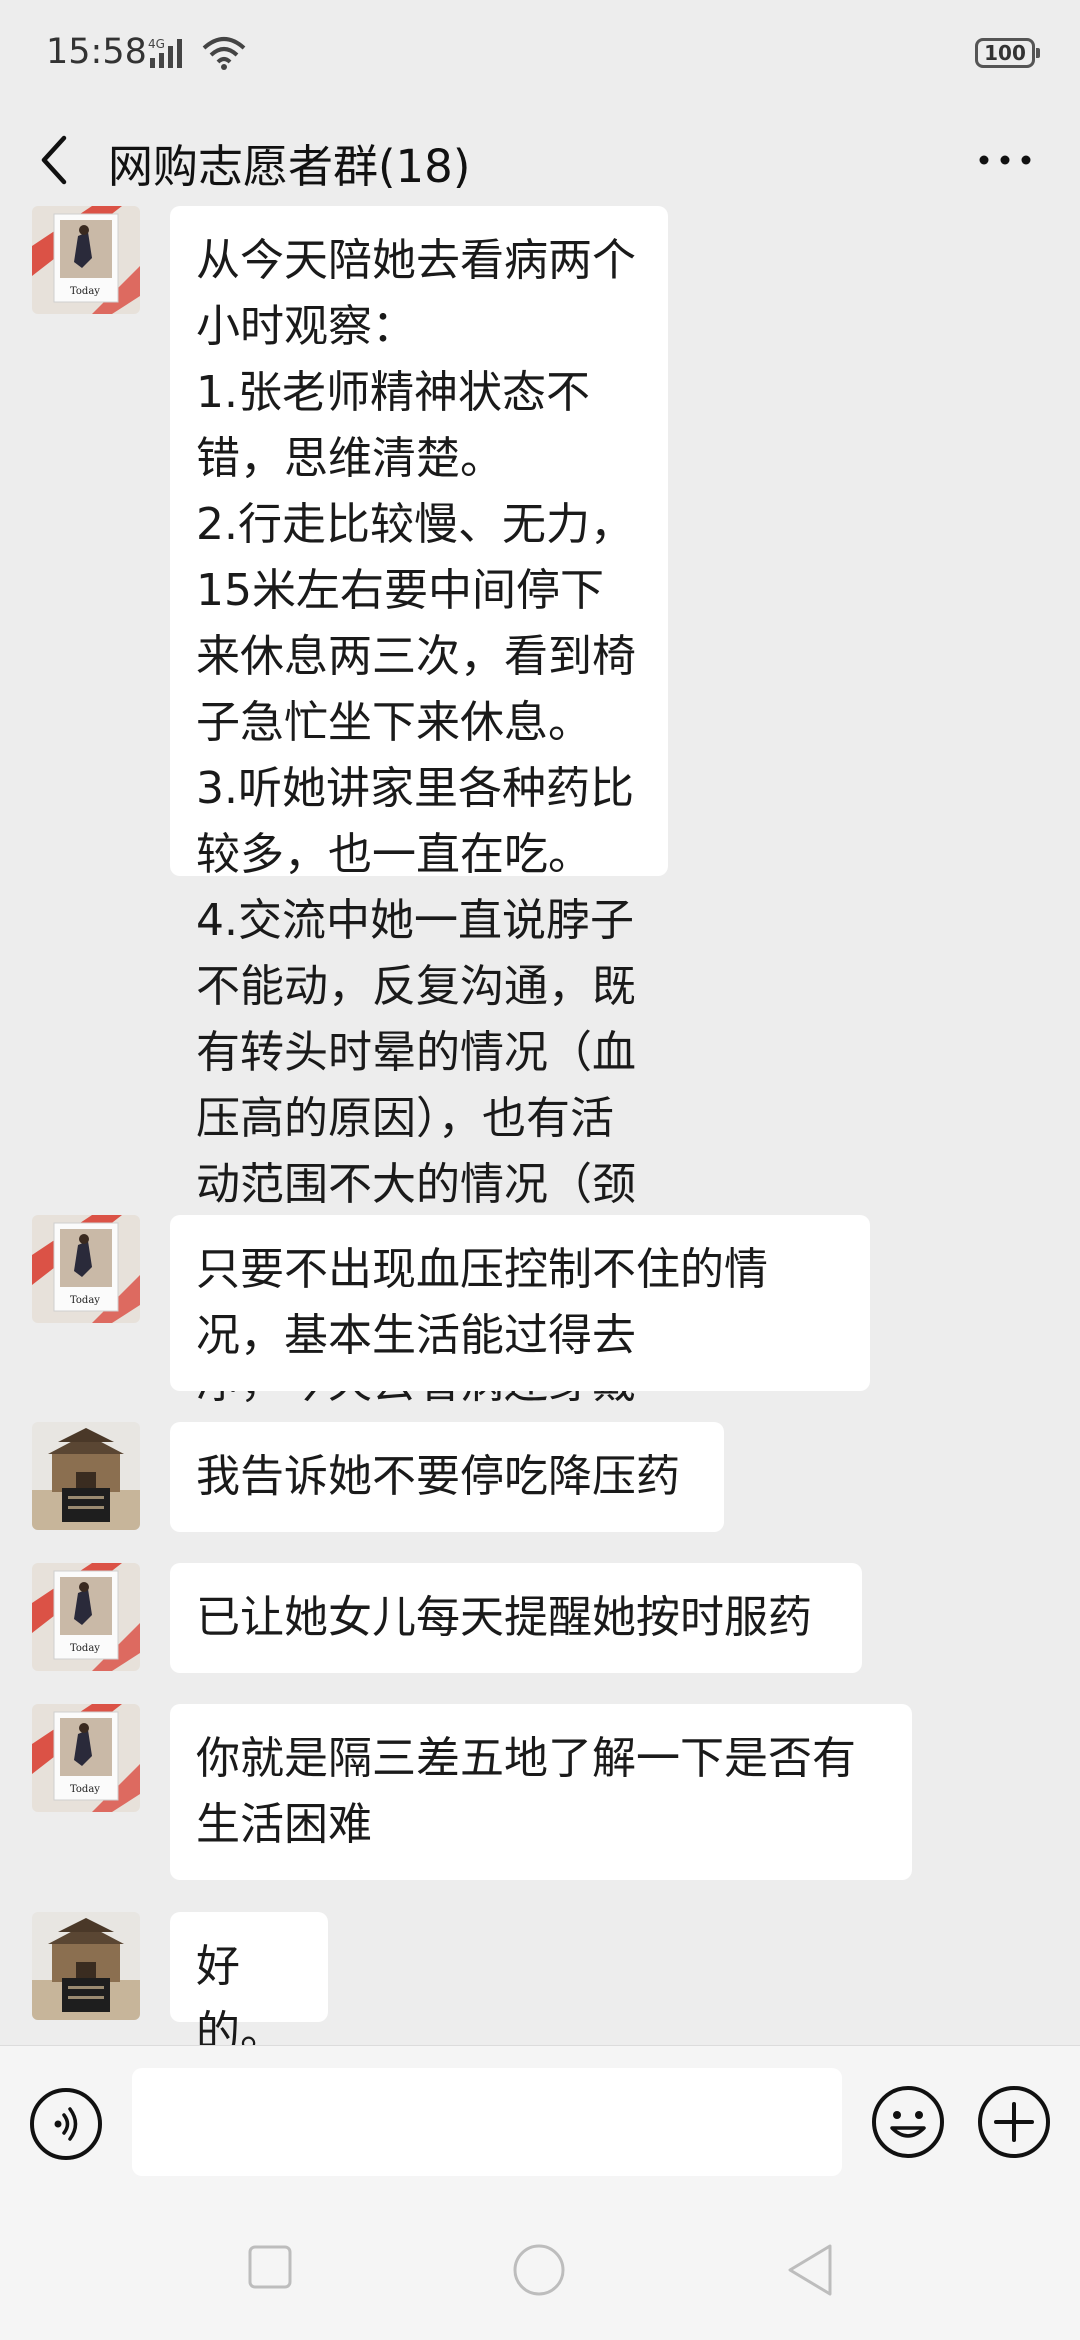 This screenshot has height=2340, width=1080. I want to click on chat-header: 网购志愿者群(18), so click(540, 160).